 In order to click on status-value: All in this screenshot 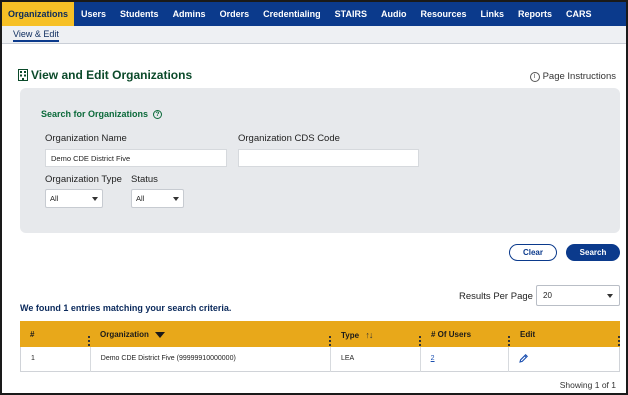, I will do `click(140, 198)`.